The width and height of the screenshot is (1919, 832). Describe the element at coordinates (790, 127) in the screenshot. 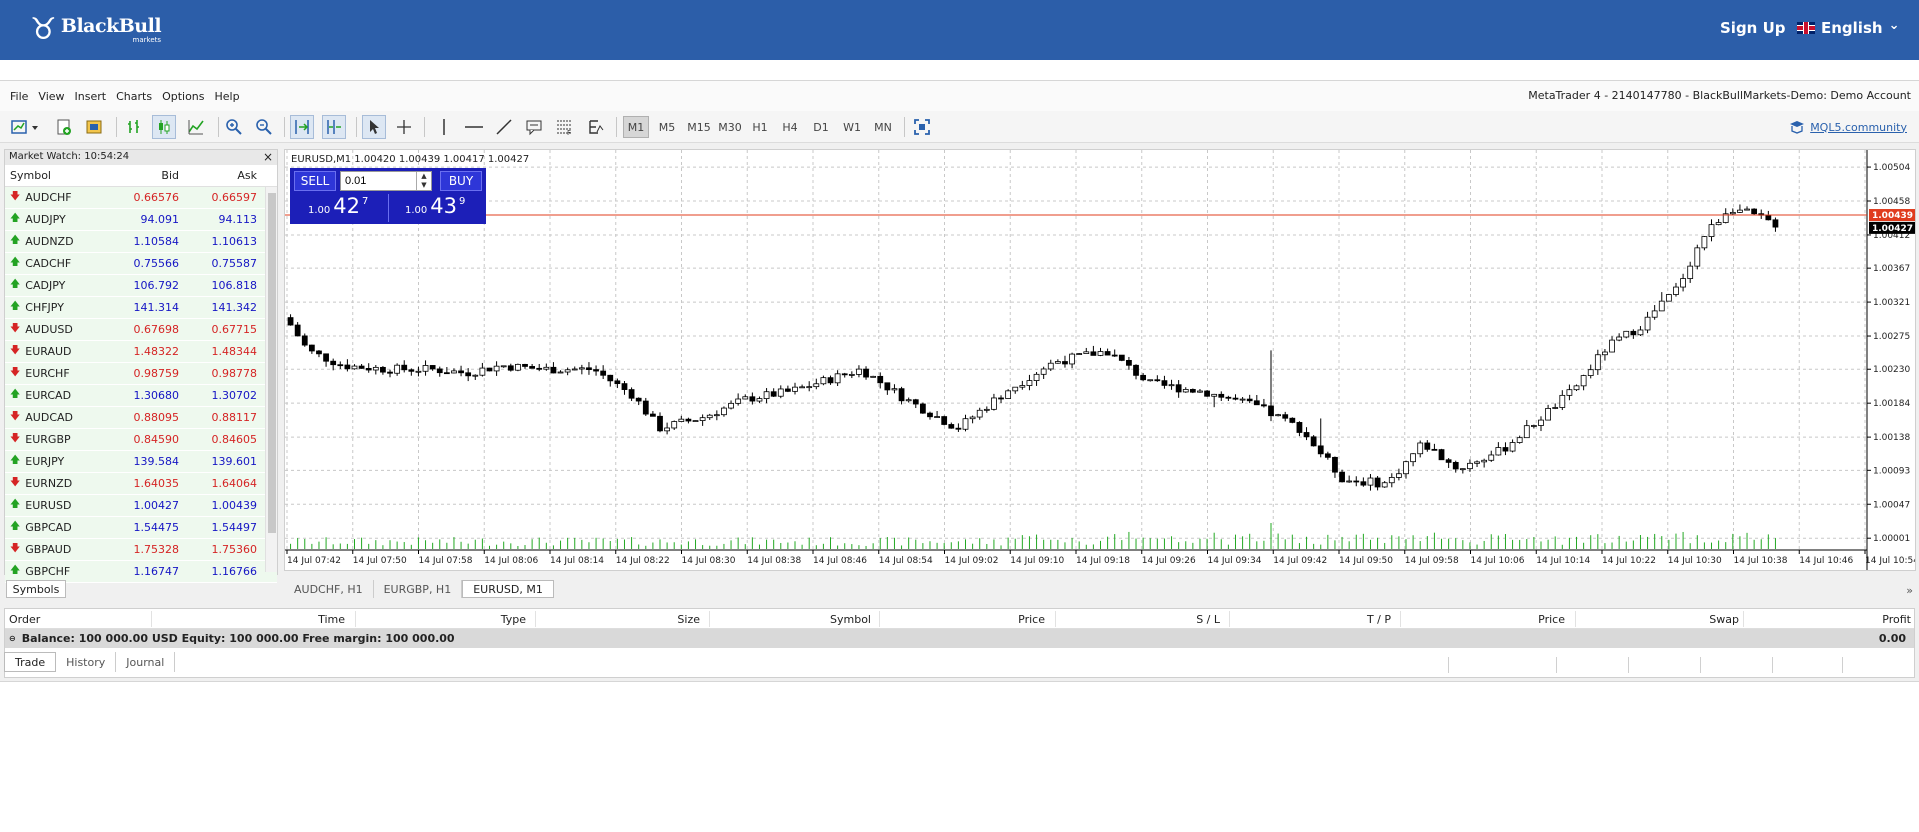

I see `timeframe-h4: H4` at that location.